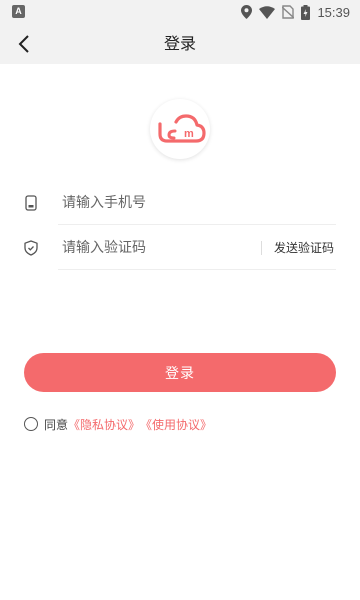 The image size is (360, 600). What do you see at coordinates (197, 269) in the screenshot?
I see `code-divider` at bounding box center [197, 269].